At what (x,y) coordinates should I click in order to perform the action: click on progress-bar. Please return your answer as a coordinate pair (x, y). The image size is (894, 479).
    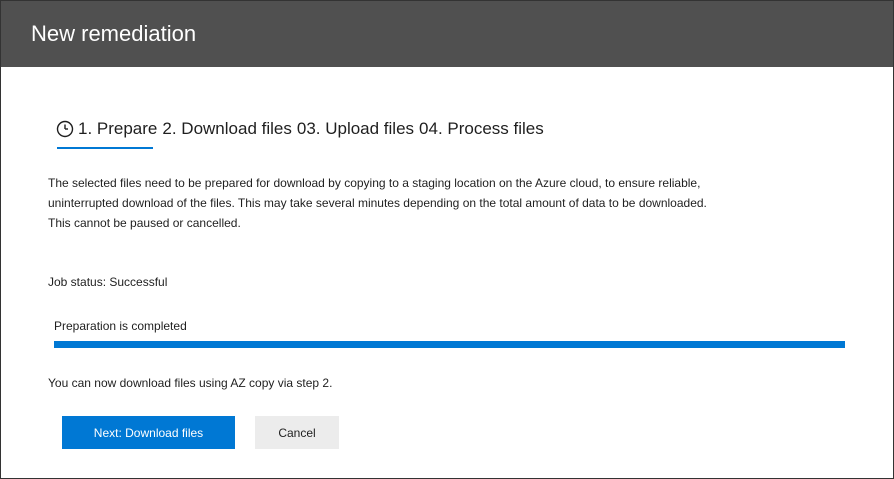
    Looking at the image, I should click on (449, 344).